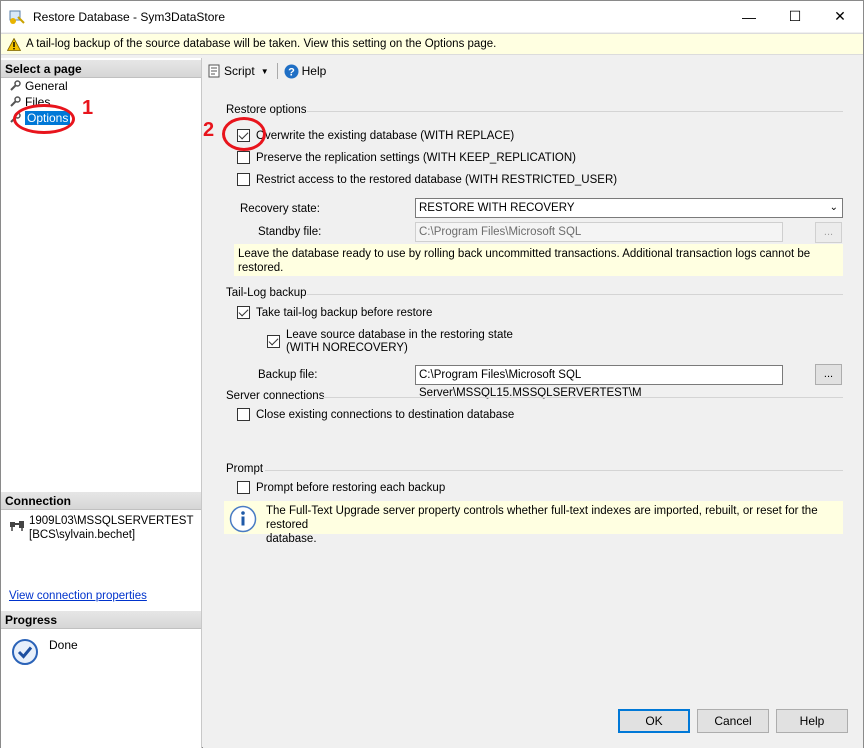  Describe the element at coordinates (17, 526) in the screenshot. I see `server-connection-icon` at that location.